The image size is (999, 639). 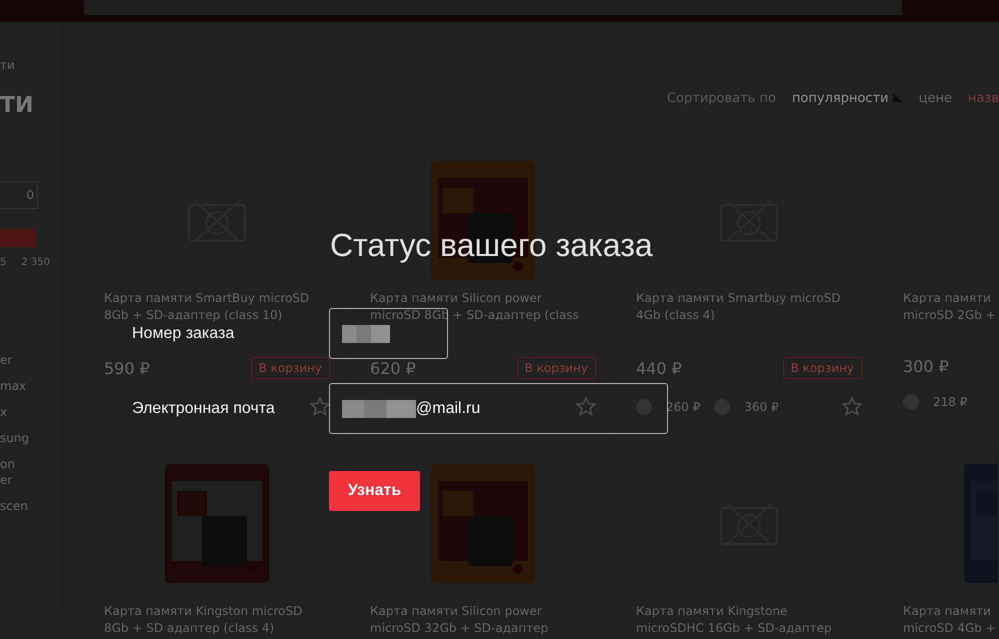 I want to click on brand-option: on er, so click(x=7, y=472).